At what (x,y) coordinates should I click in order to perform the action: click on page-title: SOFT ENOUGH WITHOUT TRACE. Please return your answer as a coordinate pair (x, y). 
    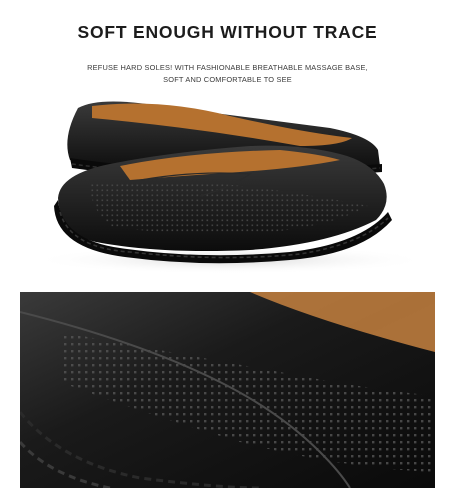
    Looking at the image, I should click on (227, 32).